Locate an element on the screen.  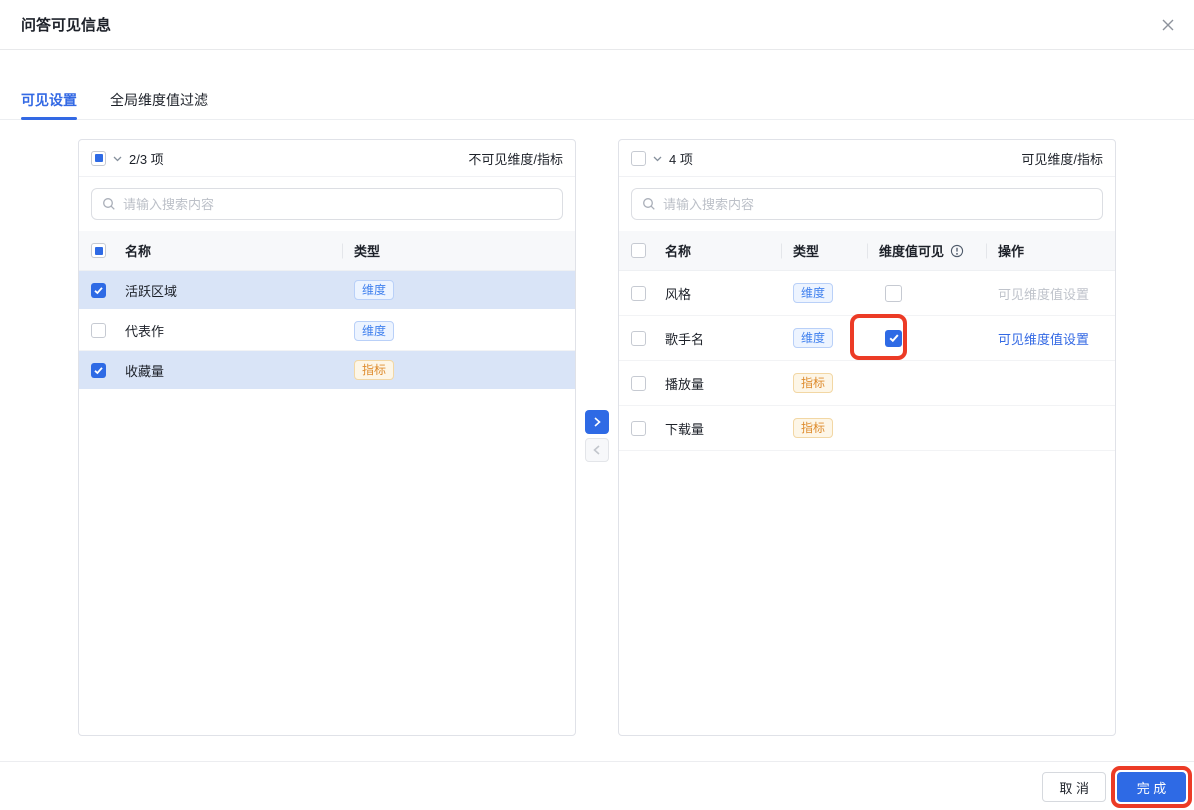
info-icon is located at coordinates (957, 251).